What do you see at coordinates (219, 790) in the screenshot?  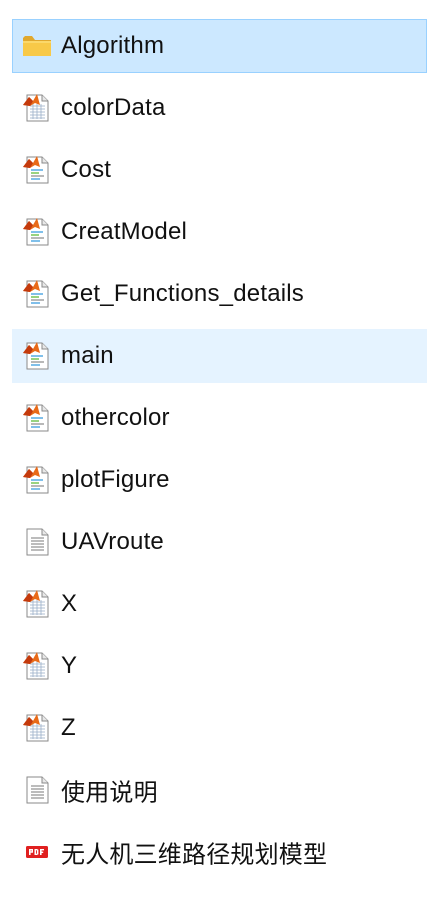 I see `file-item: 使用说明` at bounding box center [219, 790].